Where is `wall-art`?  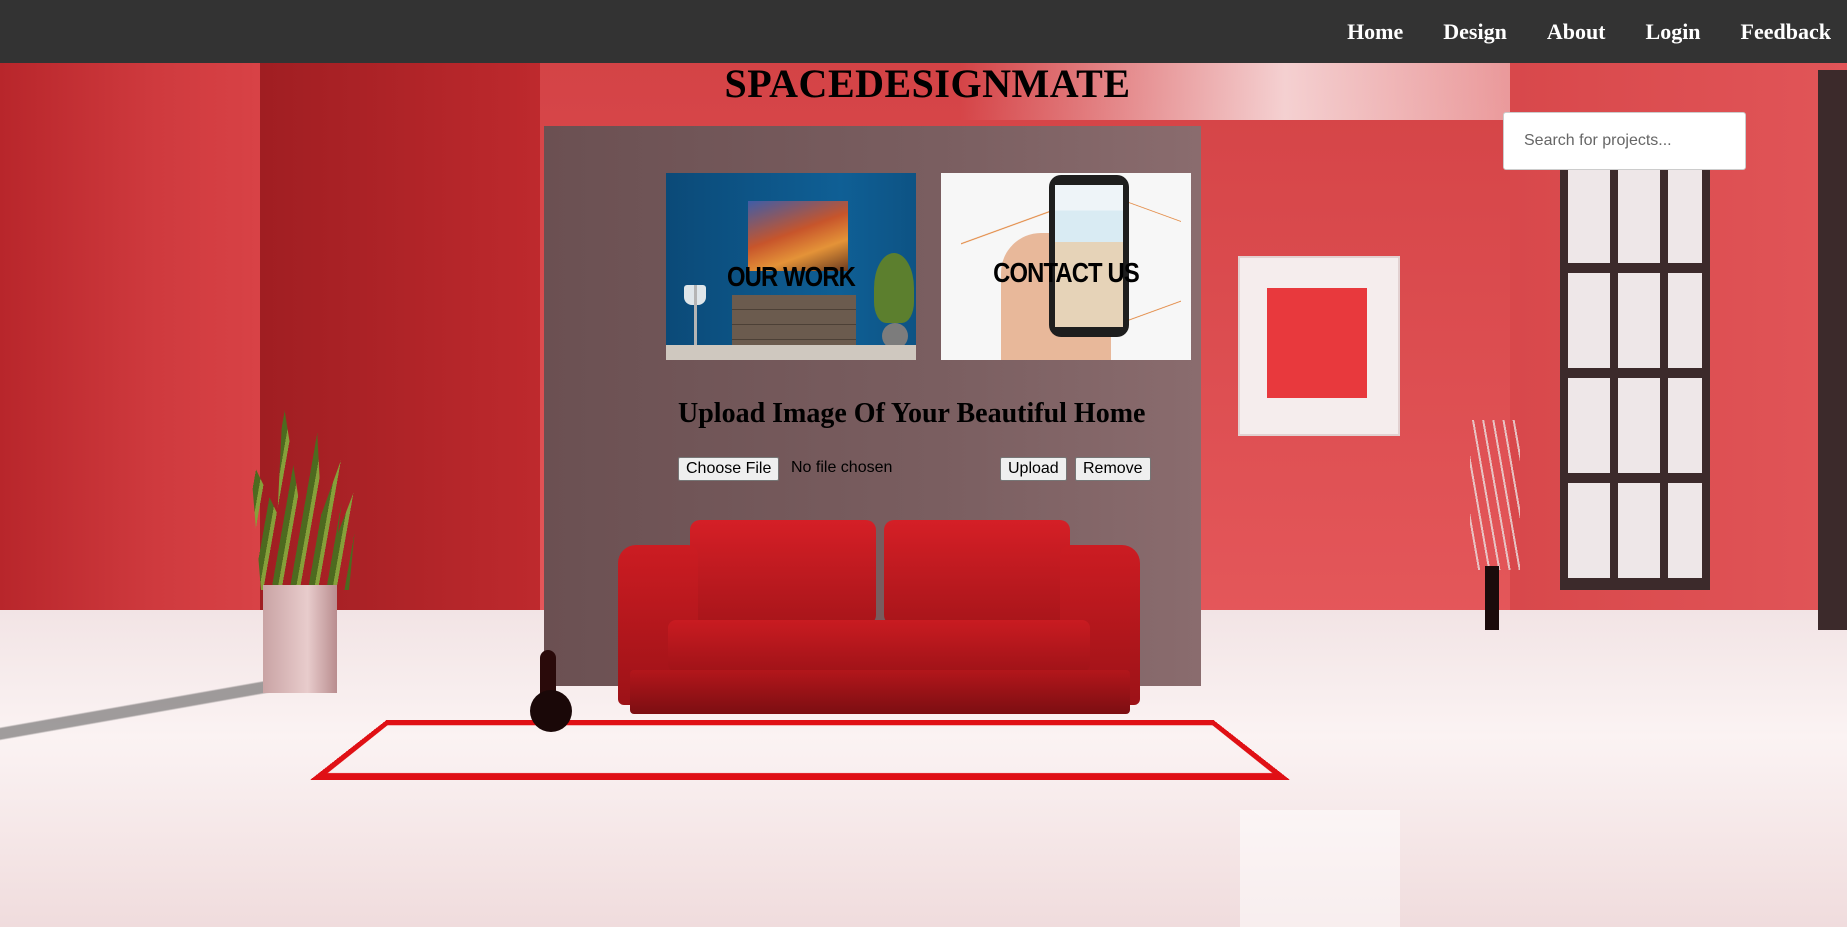
wall-art is located at coordinates (1317, 343).